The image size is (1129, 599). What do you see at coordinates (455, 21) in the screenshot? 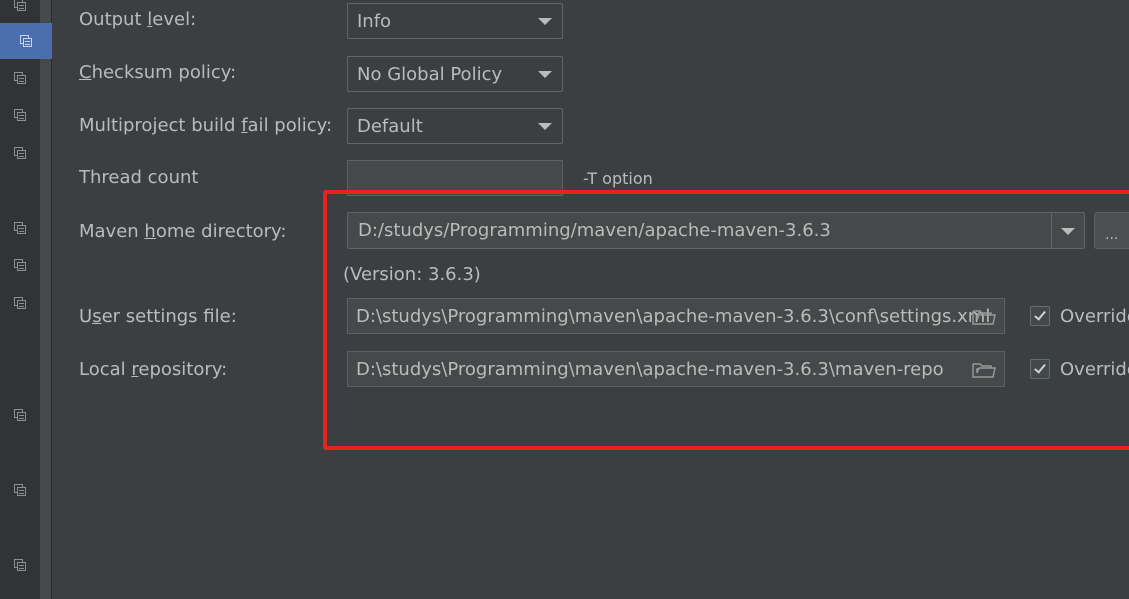
I see `output-level-select: Info` at bounding box center [455, 21].